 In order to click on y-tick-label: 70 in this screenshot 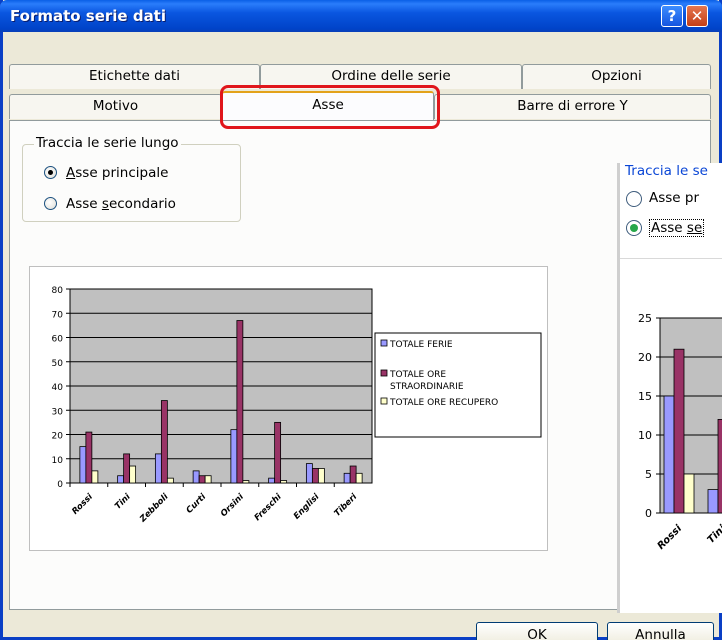, I will do `click(58, 315)`.